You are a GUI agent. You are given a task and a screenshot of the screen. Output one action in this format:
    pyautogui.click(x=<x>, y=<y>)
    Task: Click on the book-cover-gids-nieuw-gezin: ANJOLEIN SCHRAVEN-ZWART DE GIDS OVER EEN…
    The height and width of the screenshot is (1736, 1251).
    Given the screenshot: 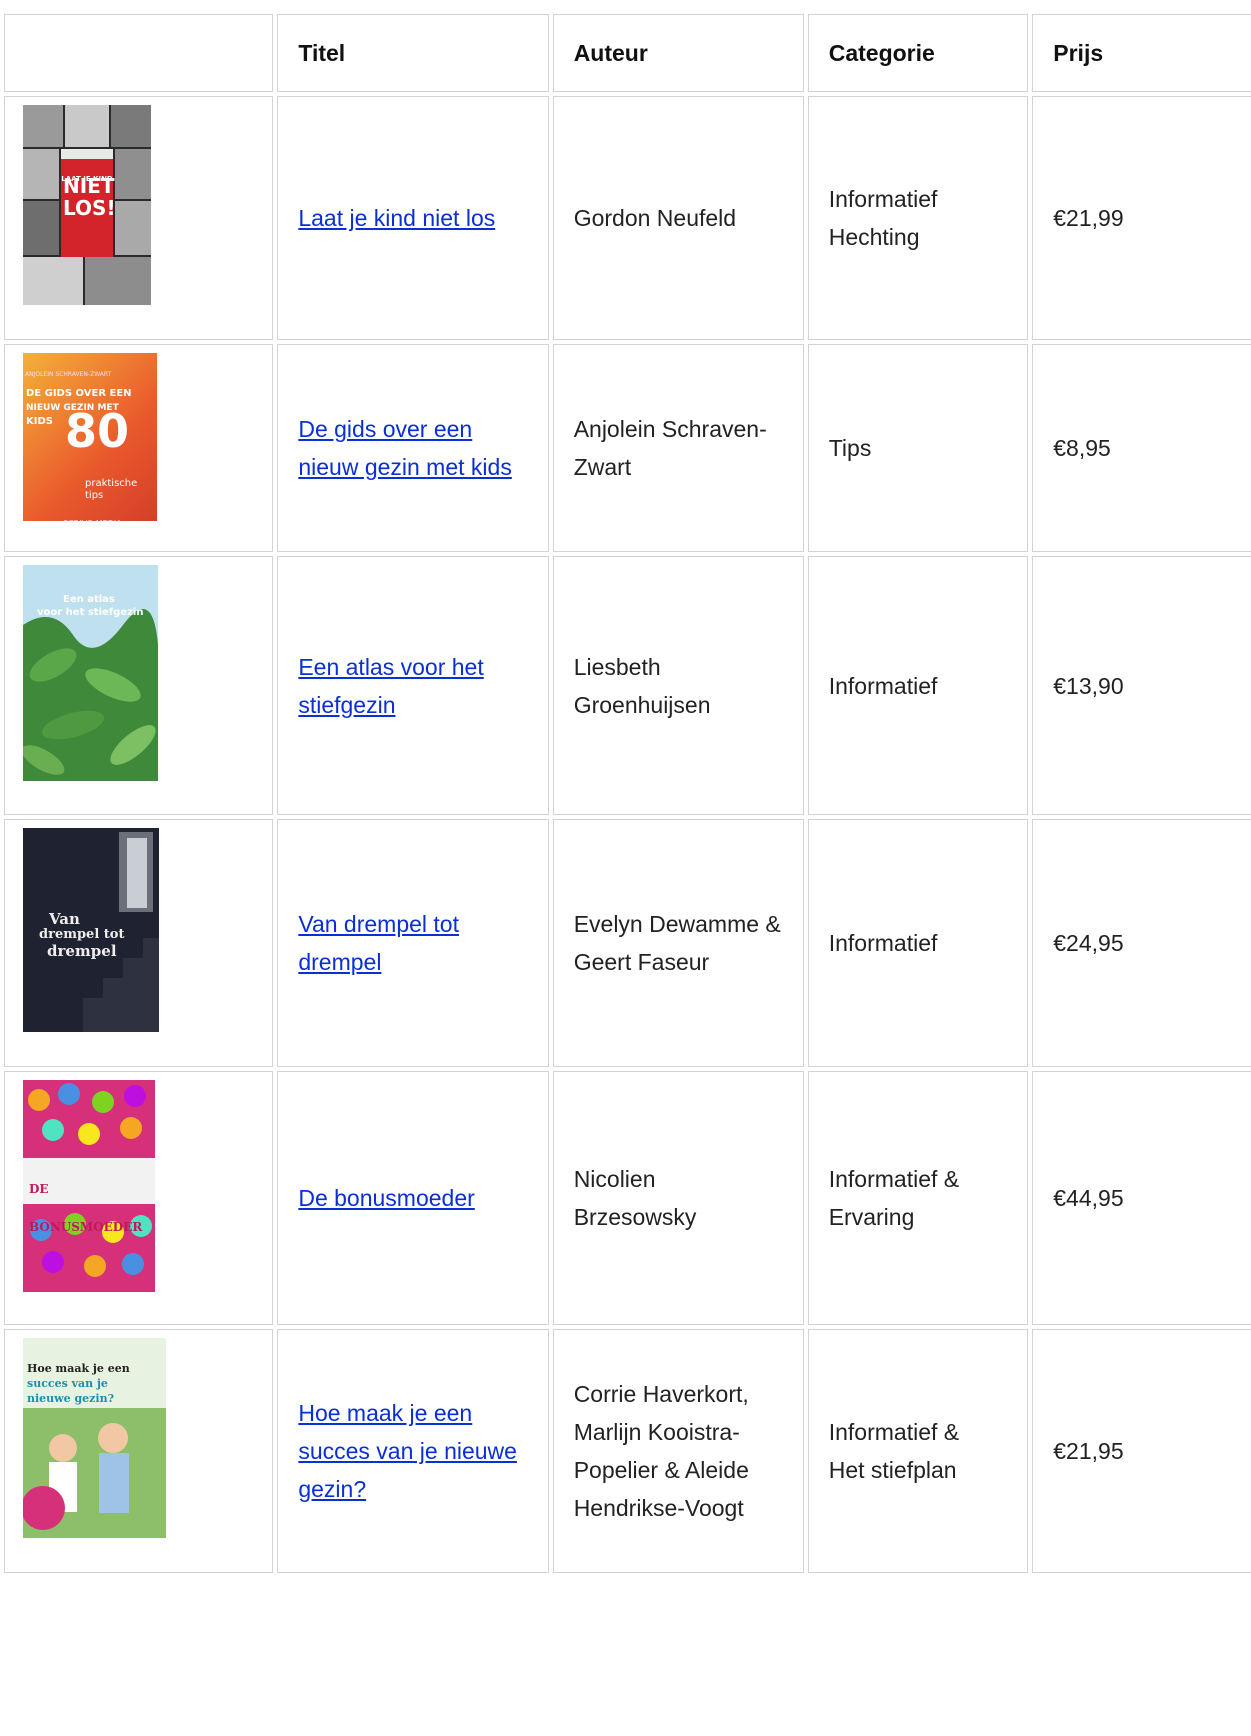 What is the action you would take?
    pyautogui.click(x=90, y=437)
    